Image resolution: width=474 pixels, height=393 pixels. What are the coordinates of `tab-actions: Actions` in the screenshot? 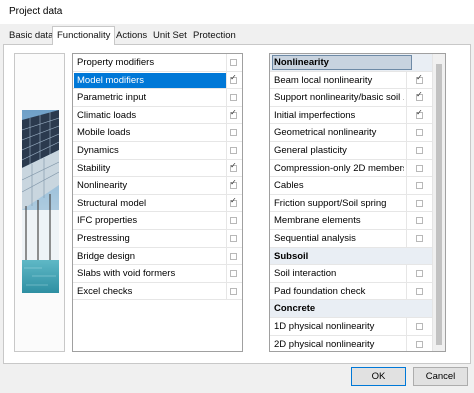 It's located at (131, 35).